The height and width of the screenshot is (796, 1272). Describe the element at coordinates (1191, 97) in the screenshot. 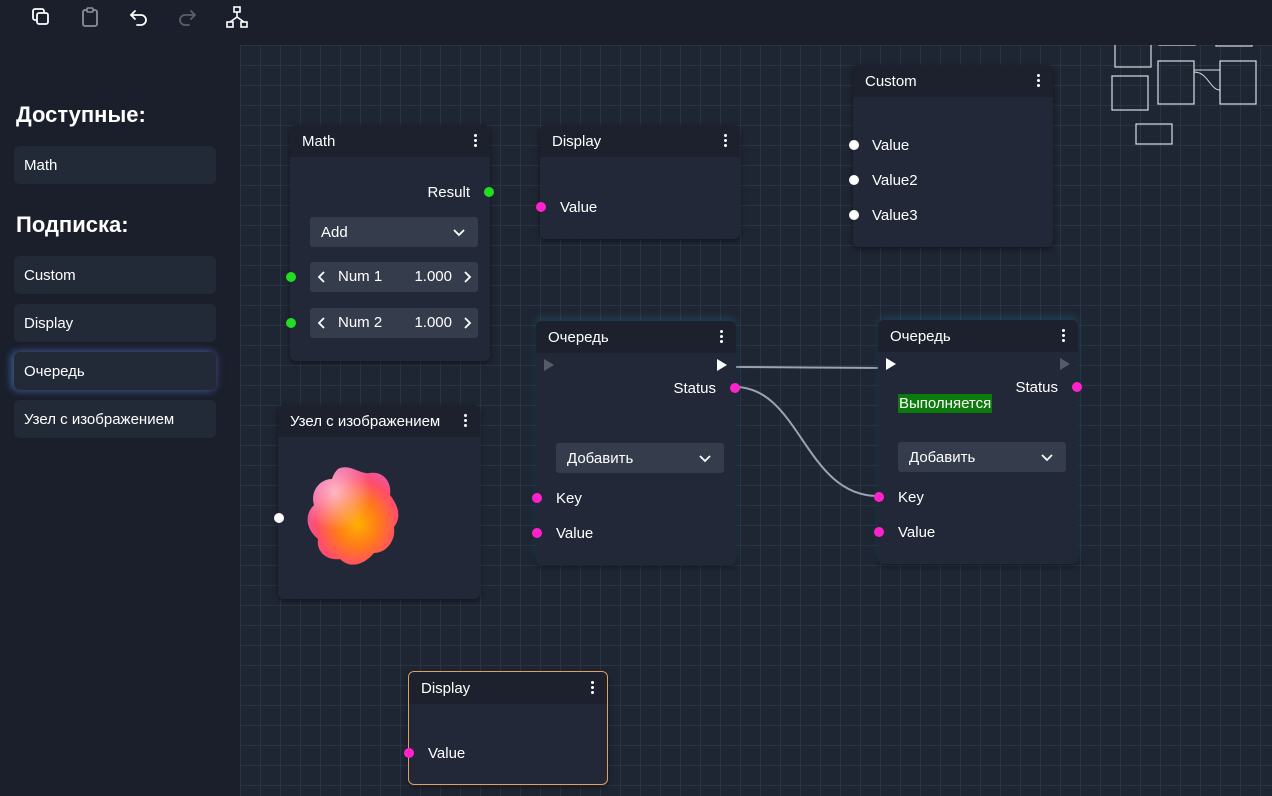

I see `minimap` at that location.